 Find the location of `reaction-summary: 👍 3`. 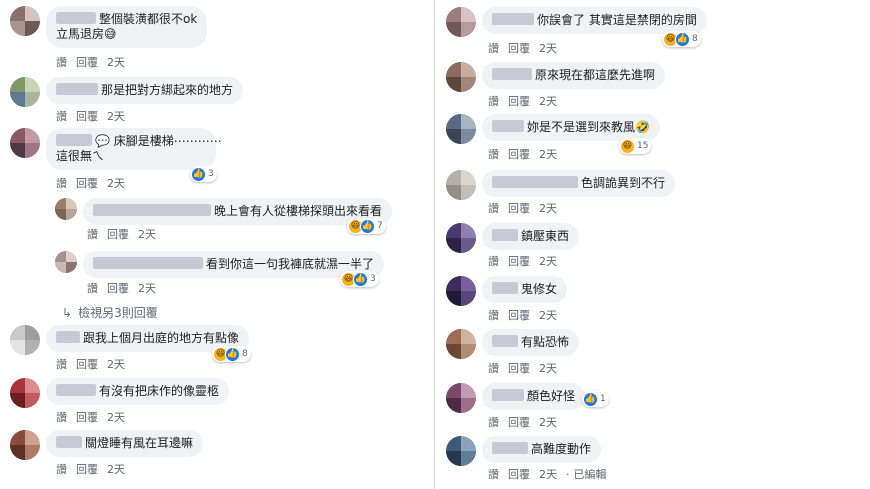

reaction-summary: 👍 3 is located at coordinates (203, 174).